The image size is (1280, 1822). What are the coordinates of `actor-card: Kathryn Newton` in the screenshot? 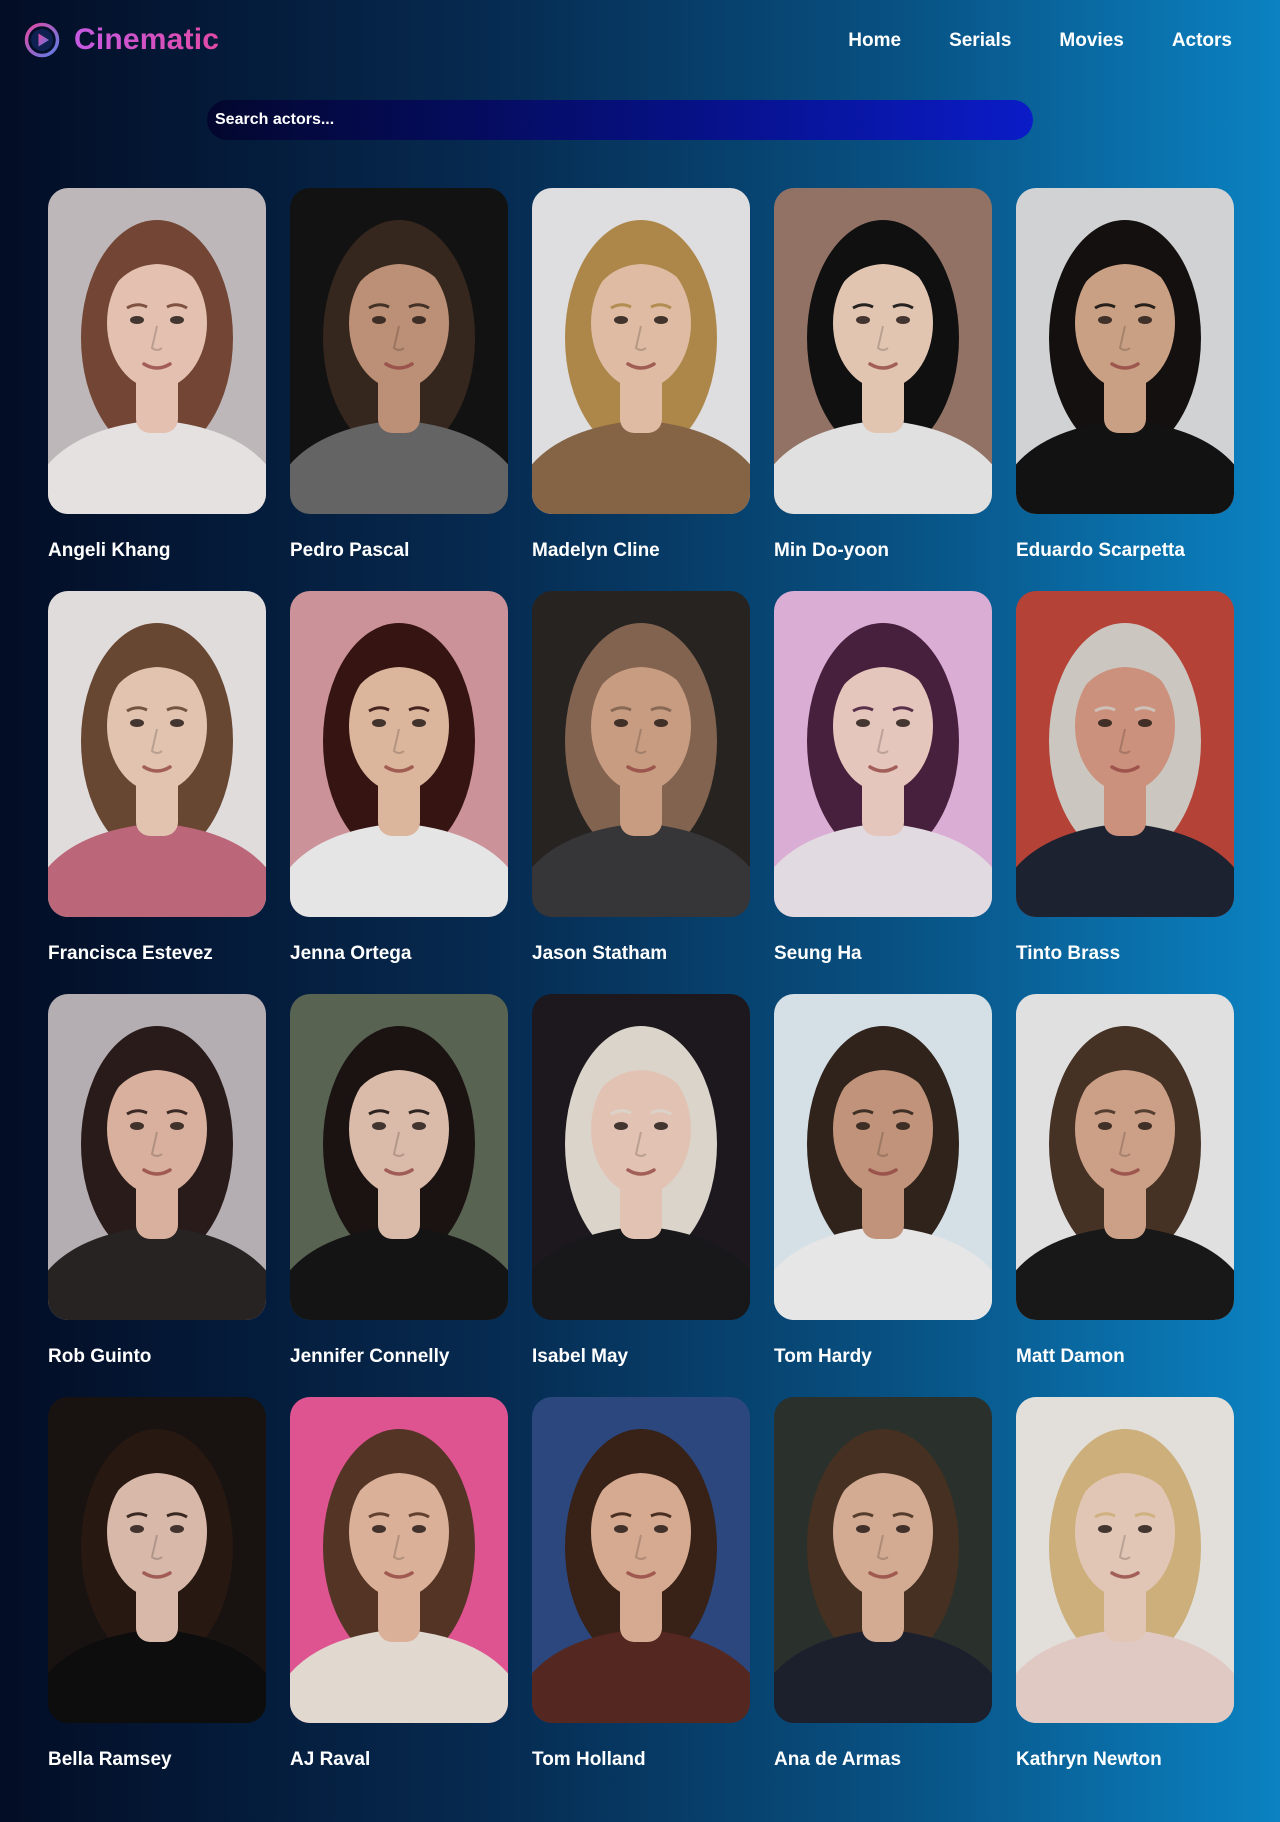 It's located at (1125, 1598).